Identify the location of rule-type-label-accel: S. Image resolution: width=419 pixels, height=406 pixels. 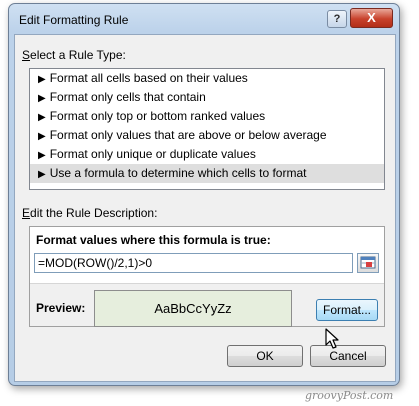
(26, 55).